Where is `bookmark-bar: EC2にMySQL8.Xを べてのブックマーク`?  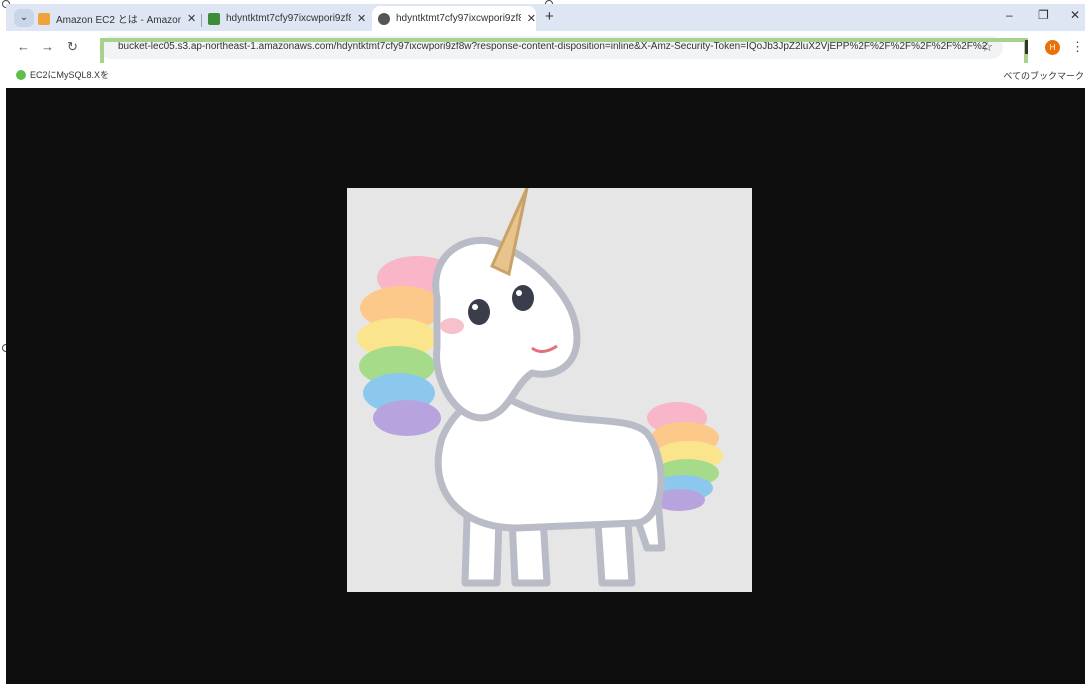 bookmark-bar: EC2にMySQL8.Xを べてのブックマーク is located at coordinates (545, 75).